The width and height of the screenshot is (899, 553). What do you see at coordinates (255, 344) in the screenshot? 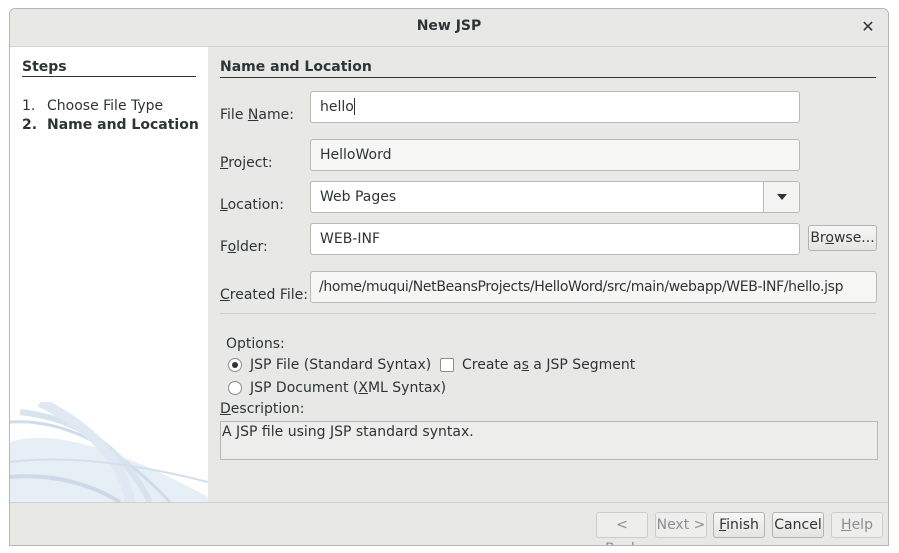
I see `options-label: Options:` at bounding box center [255, 344].